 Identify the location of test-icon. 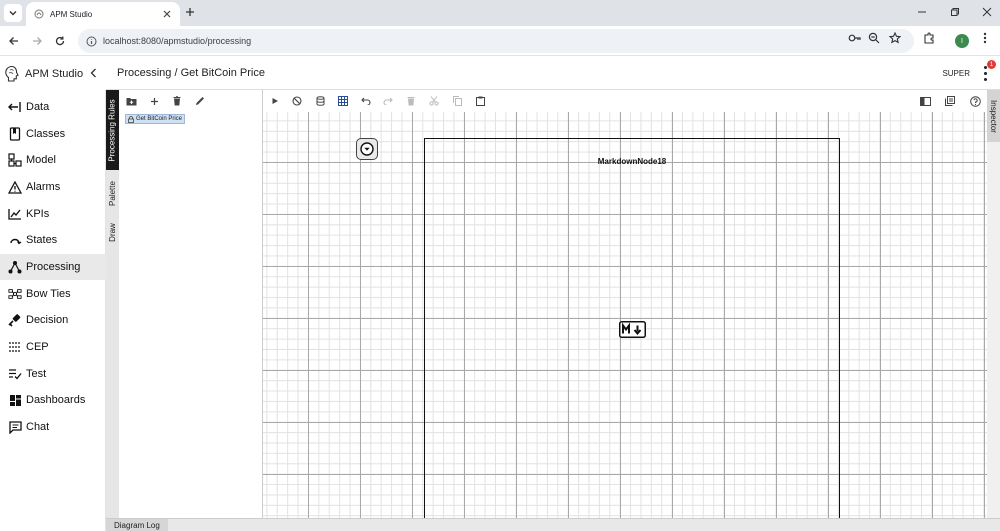
(15, 374).